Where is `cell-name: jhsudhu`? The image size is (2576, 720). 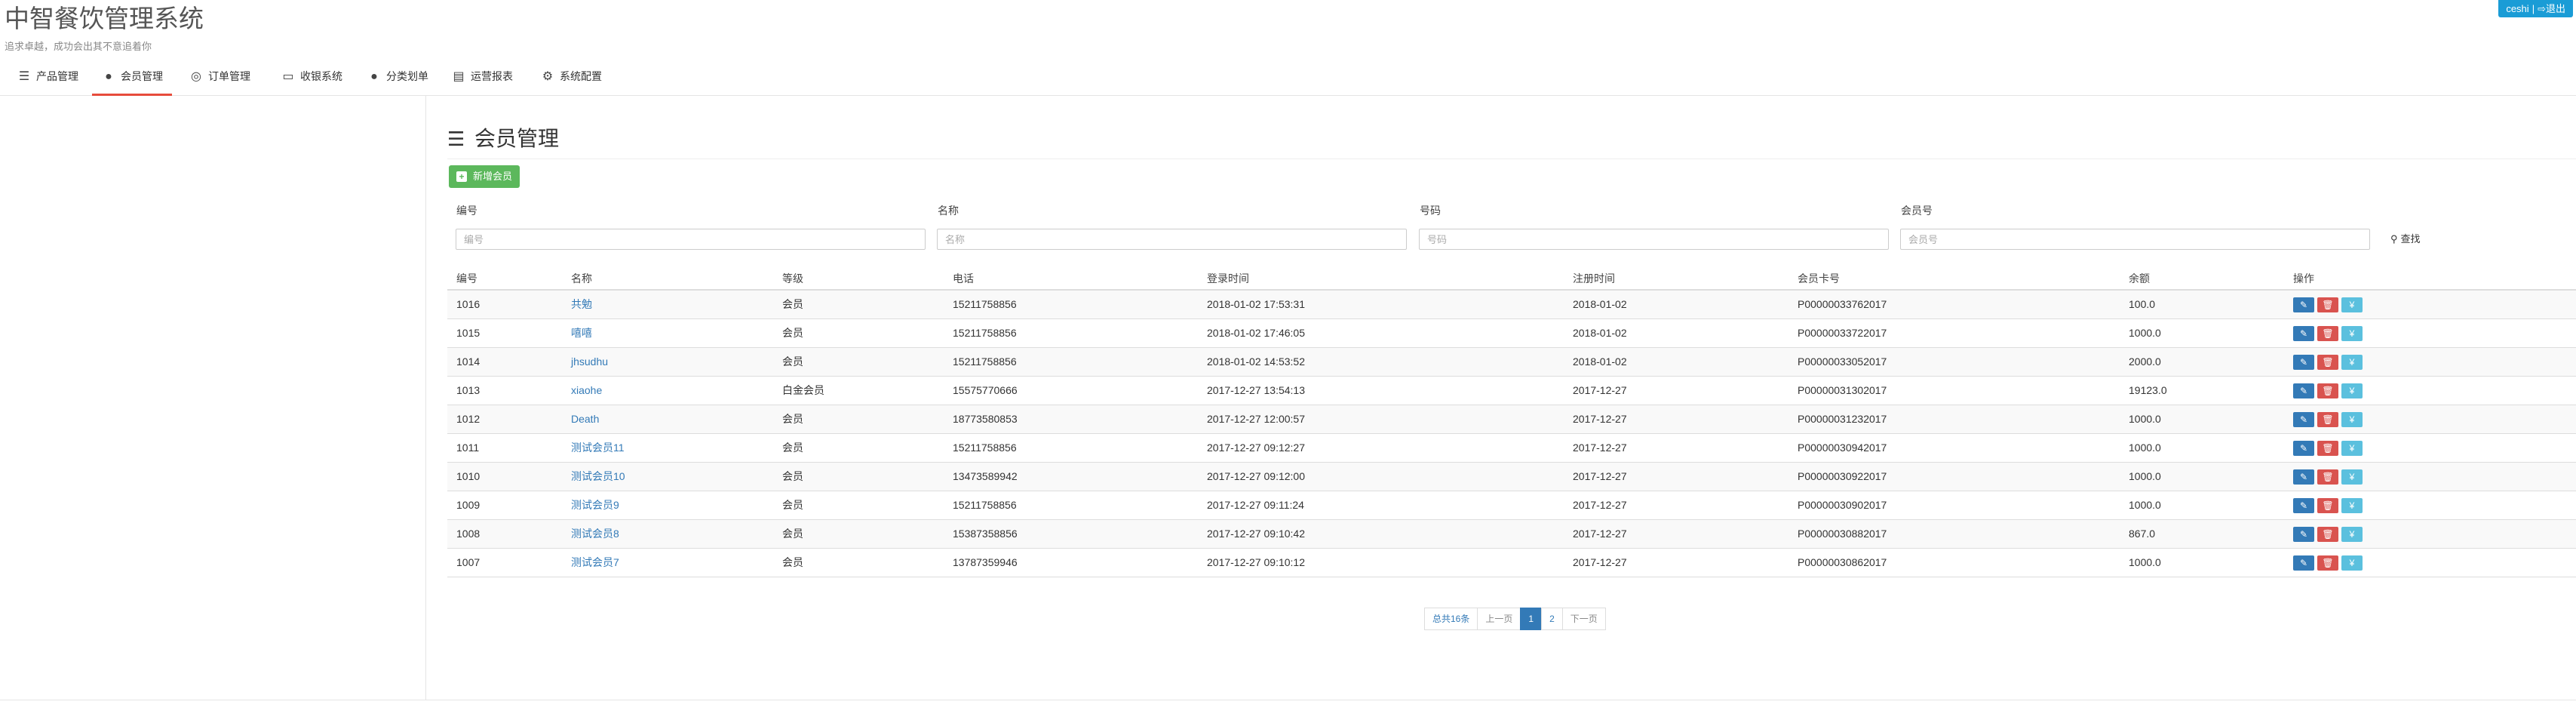 cell-name: jhsudhu is located at coordinates (589, 362).